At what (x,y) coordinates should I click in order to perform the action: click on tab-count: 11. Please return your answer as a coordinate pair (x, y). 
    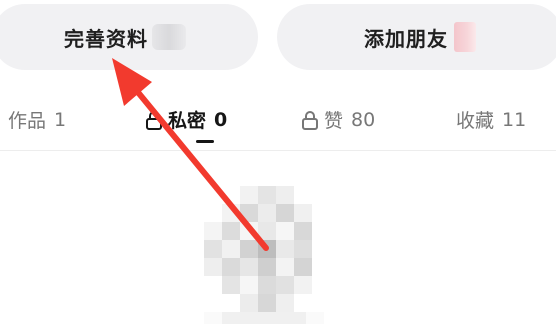
    Looking at the image, I should click on (514, 119).